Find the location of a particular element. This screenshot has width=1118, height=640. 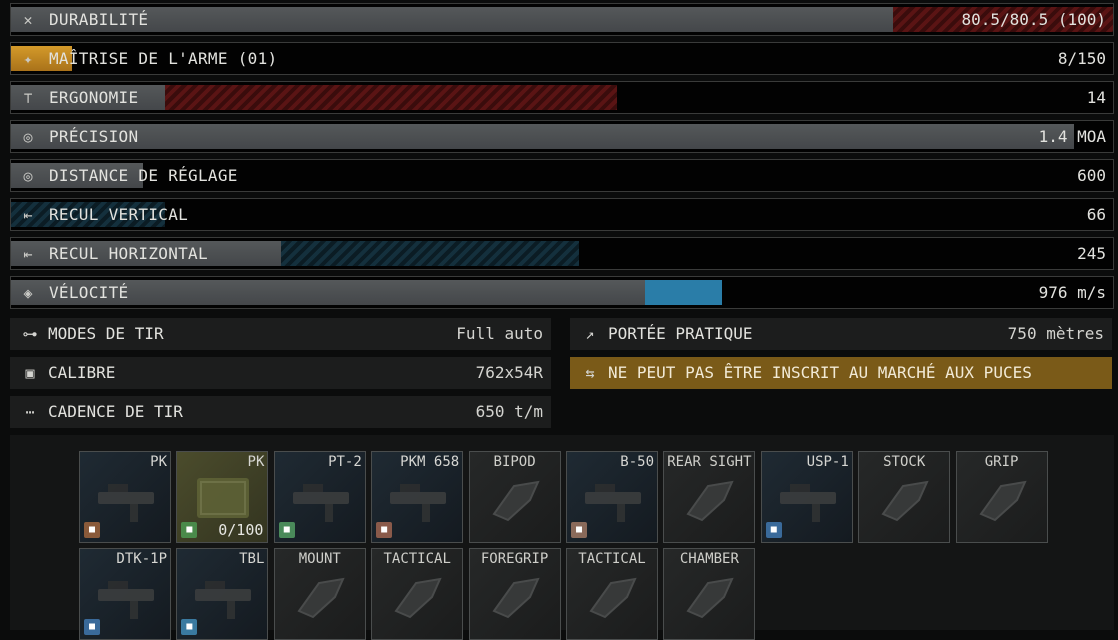

empty-slot: CHAMBER is located at coordinates (709, 594).